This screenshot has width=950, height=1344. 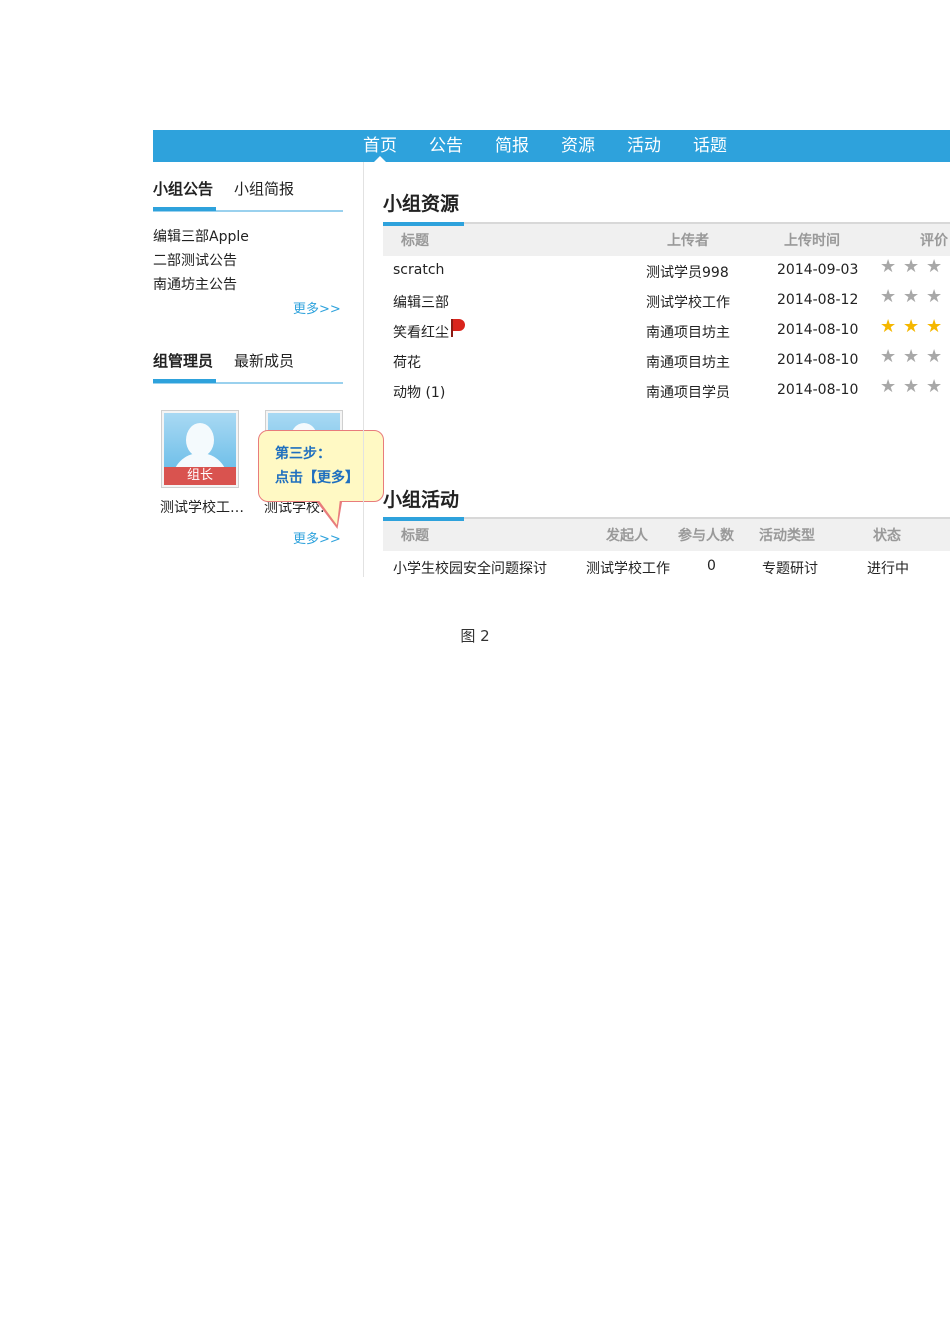 I want to click on resource-title-text: 编辑三部, so click(x=421, y=303).